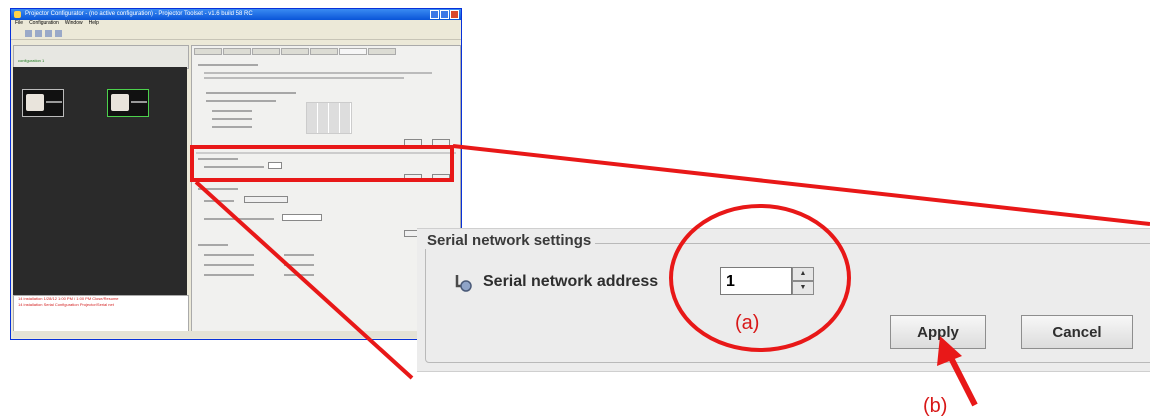 Image resolution: width=1150 pixels, height=420 pixels. Describe the element at coordinates (236, 33) in the screenshot. I see `toolbar` at that location.